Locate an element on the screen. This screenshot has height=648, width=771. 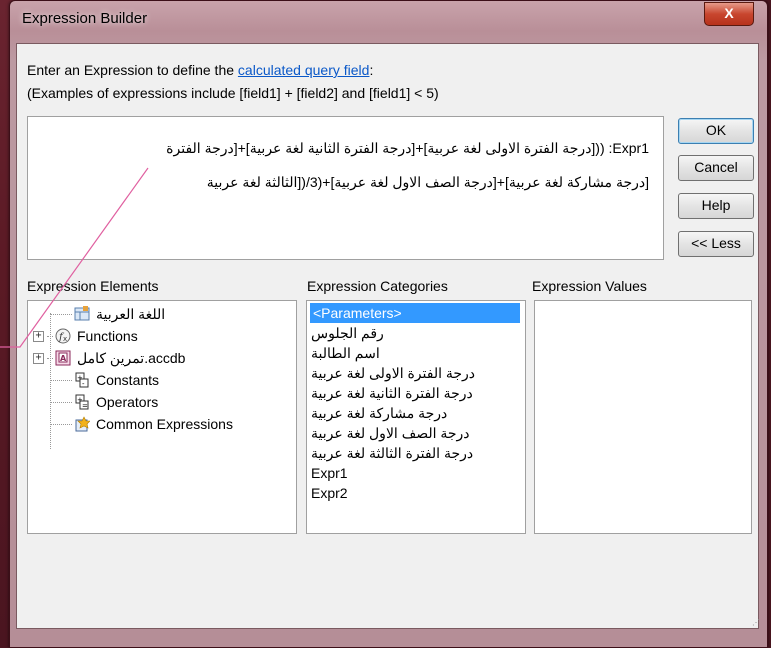
operators-icon: + = is located at coordinates (82, 402).